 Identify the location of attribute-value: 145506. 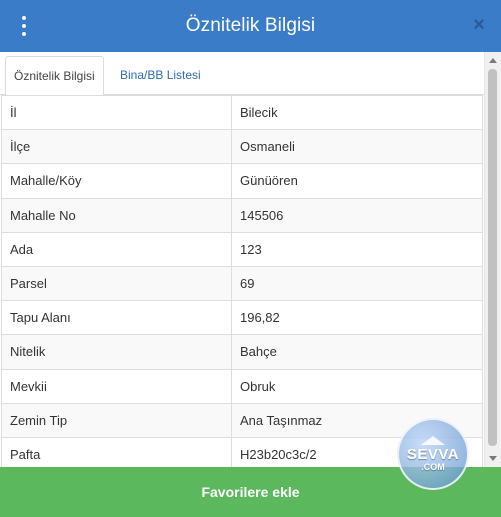
(357, 215).